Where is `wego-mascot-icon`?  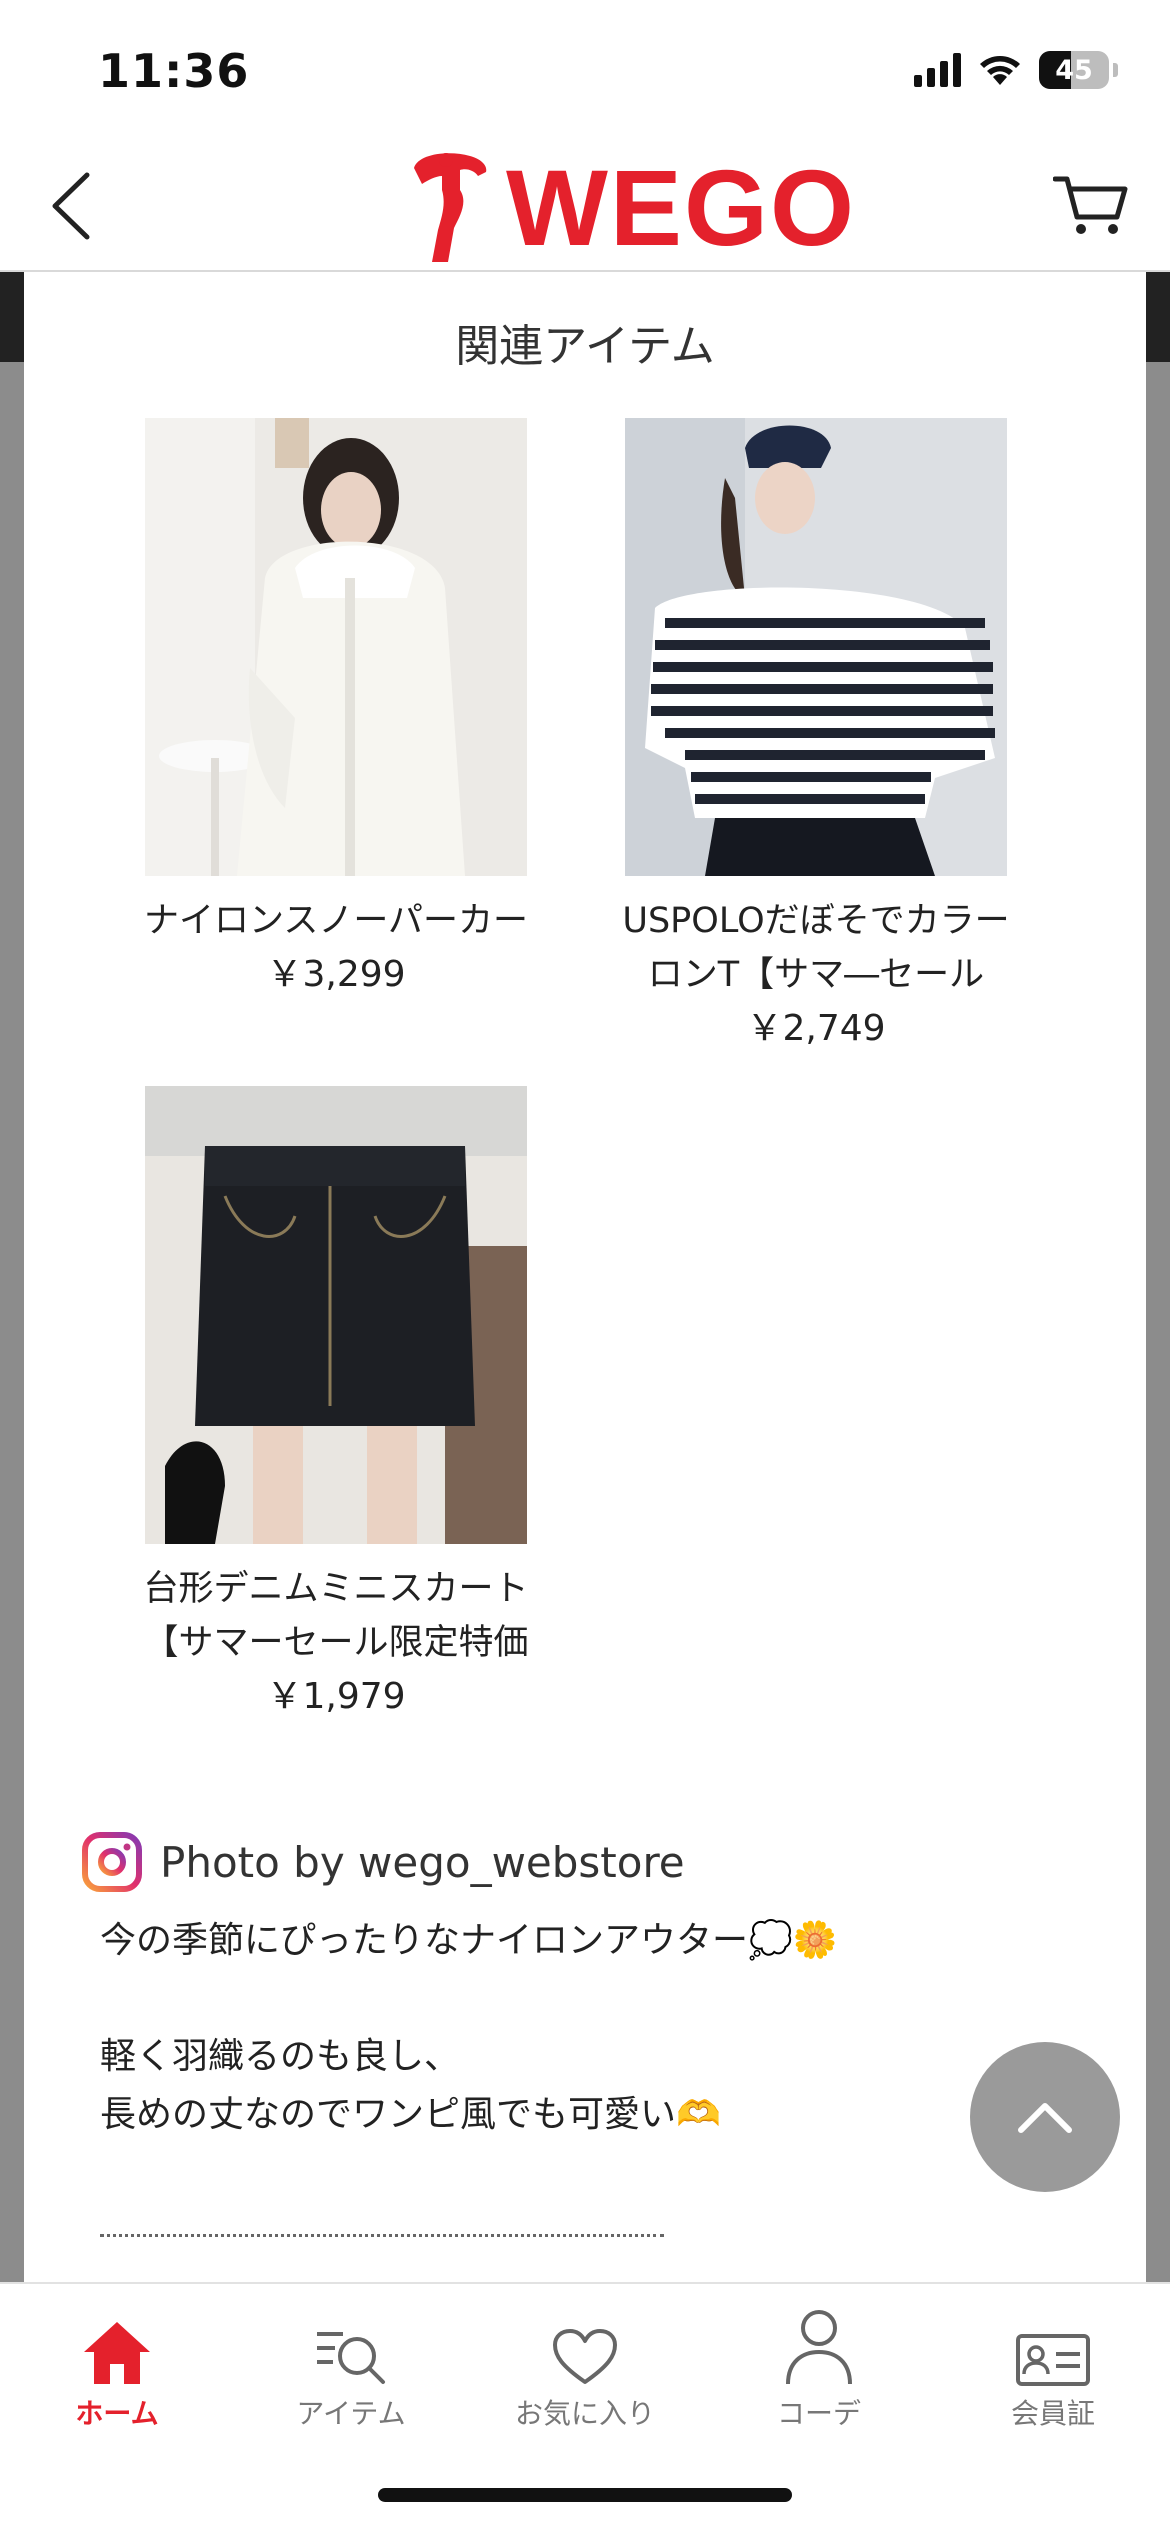 wego-mascot-icon is located at coordinates (450, 207).